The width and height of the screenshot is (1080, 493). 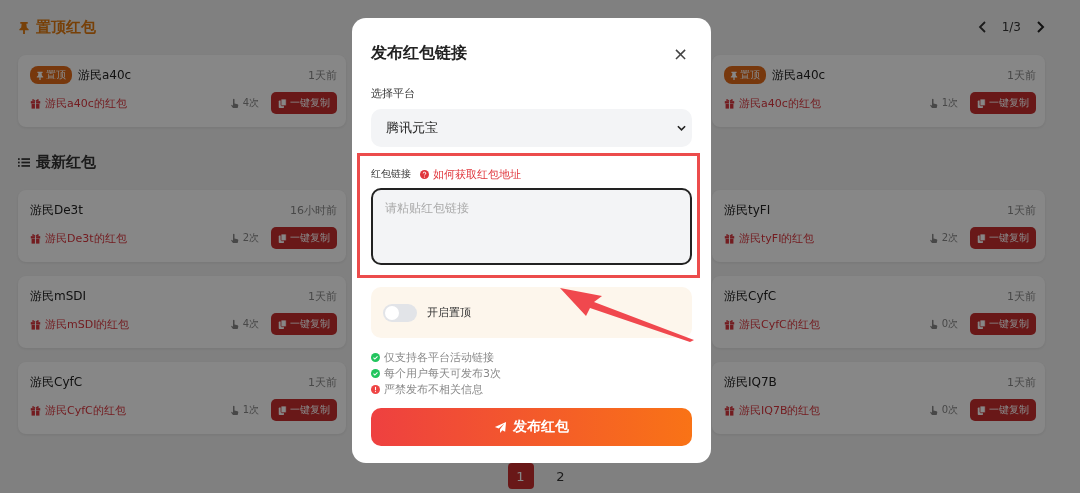 I want to click on packet-name: 游民mSDI的红包, so click(x=87, y=324).